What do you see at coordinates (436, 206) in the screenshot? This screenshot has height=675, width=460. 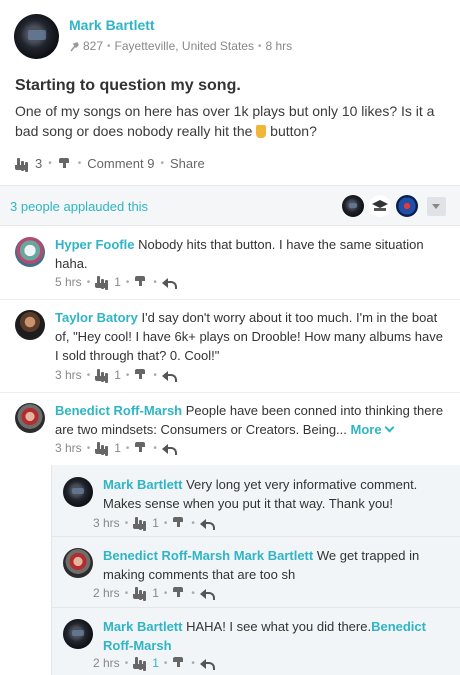 I see `chevron-down-icon` at bounding box center [436, 206].